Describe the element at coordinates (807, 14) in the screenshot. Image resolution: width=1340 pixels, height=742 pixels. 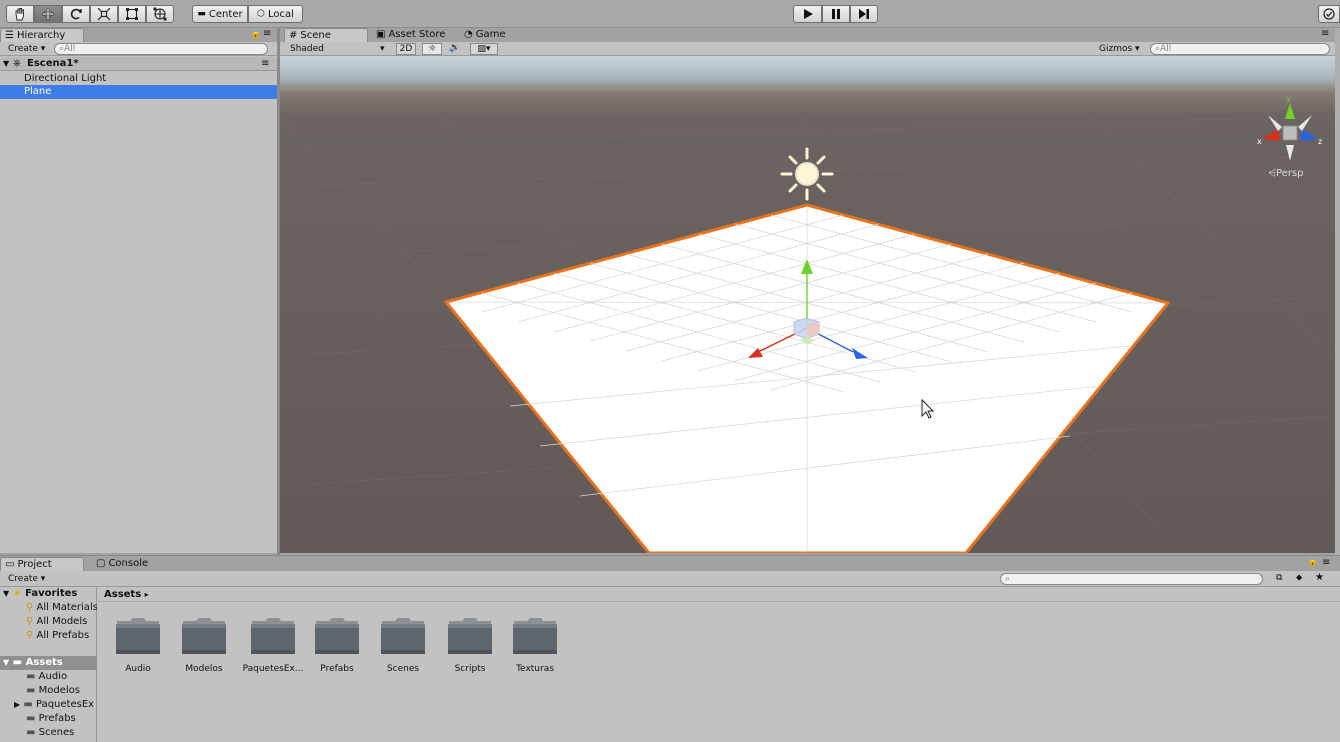
I see `play-button` at that location.